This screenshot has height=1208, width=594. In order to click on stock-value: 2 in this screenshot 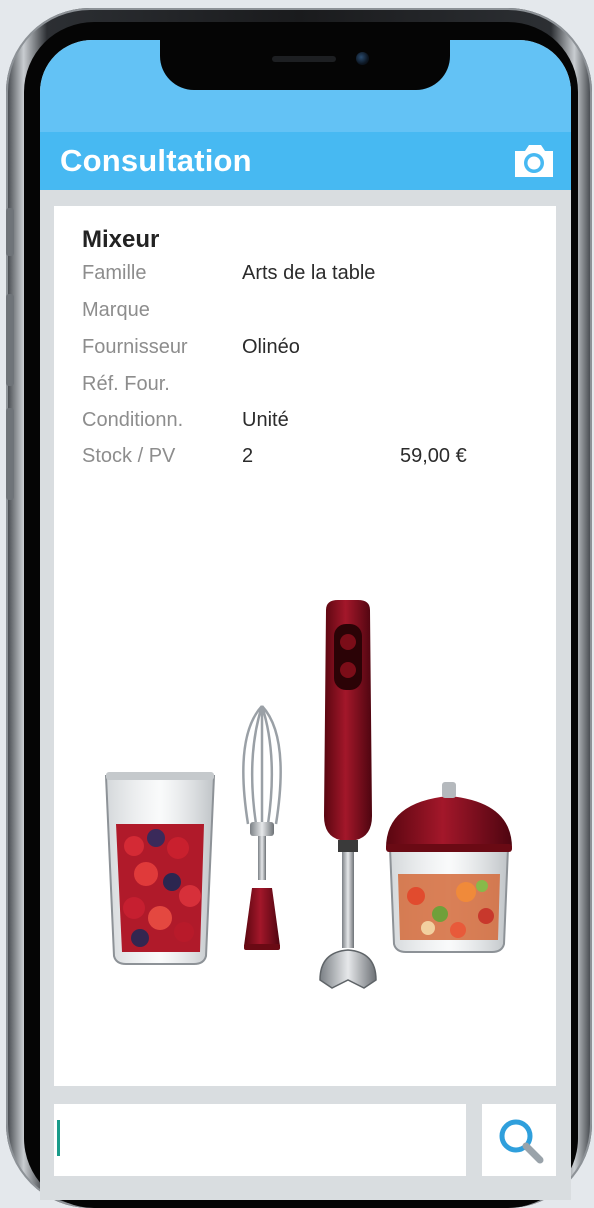, I will do `click(248, 456)`.